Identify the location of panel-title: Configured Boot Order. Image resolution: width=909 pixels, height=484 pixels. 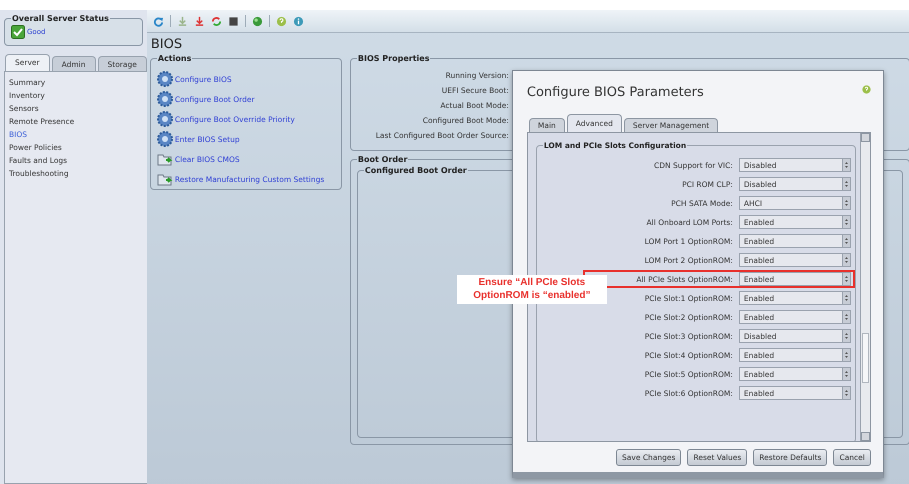
(416, 170).